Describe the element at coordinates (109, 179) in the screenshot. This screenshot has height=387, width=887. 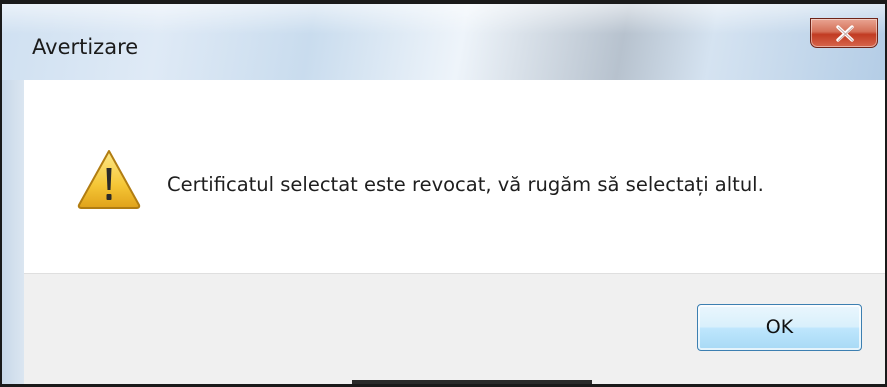
I see `warning-icon` at that location.